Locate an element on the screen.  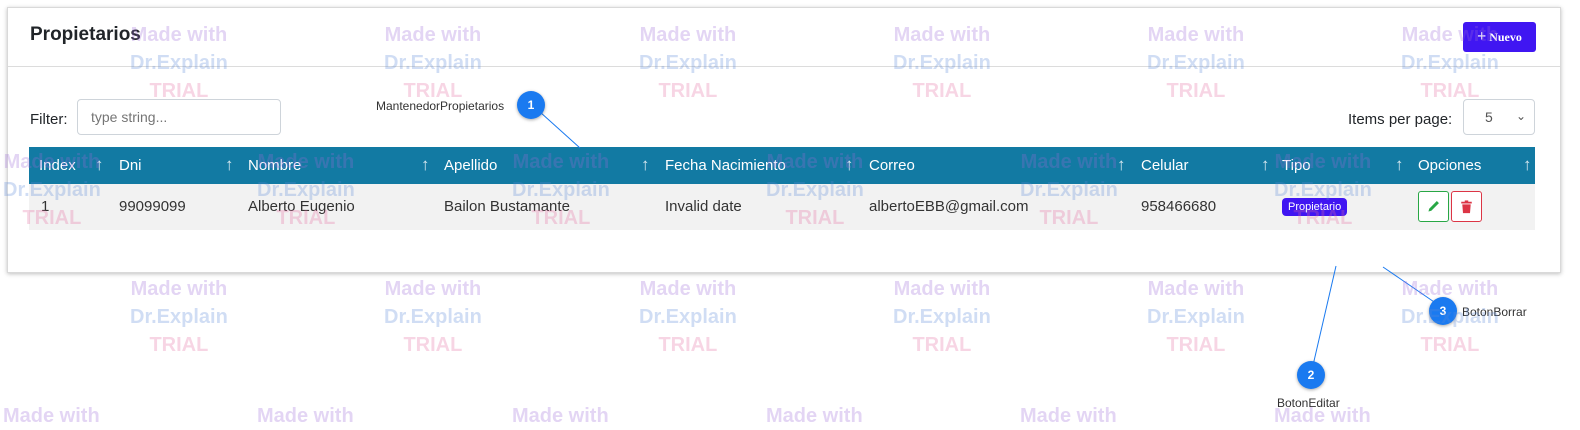
col-apellido: Apellido is located at coordinates (470, 165).